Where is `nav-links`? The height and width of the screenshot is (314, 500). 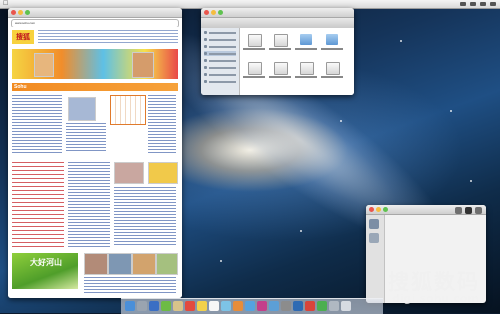 nav-links is located at coordinates (108, 37).